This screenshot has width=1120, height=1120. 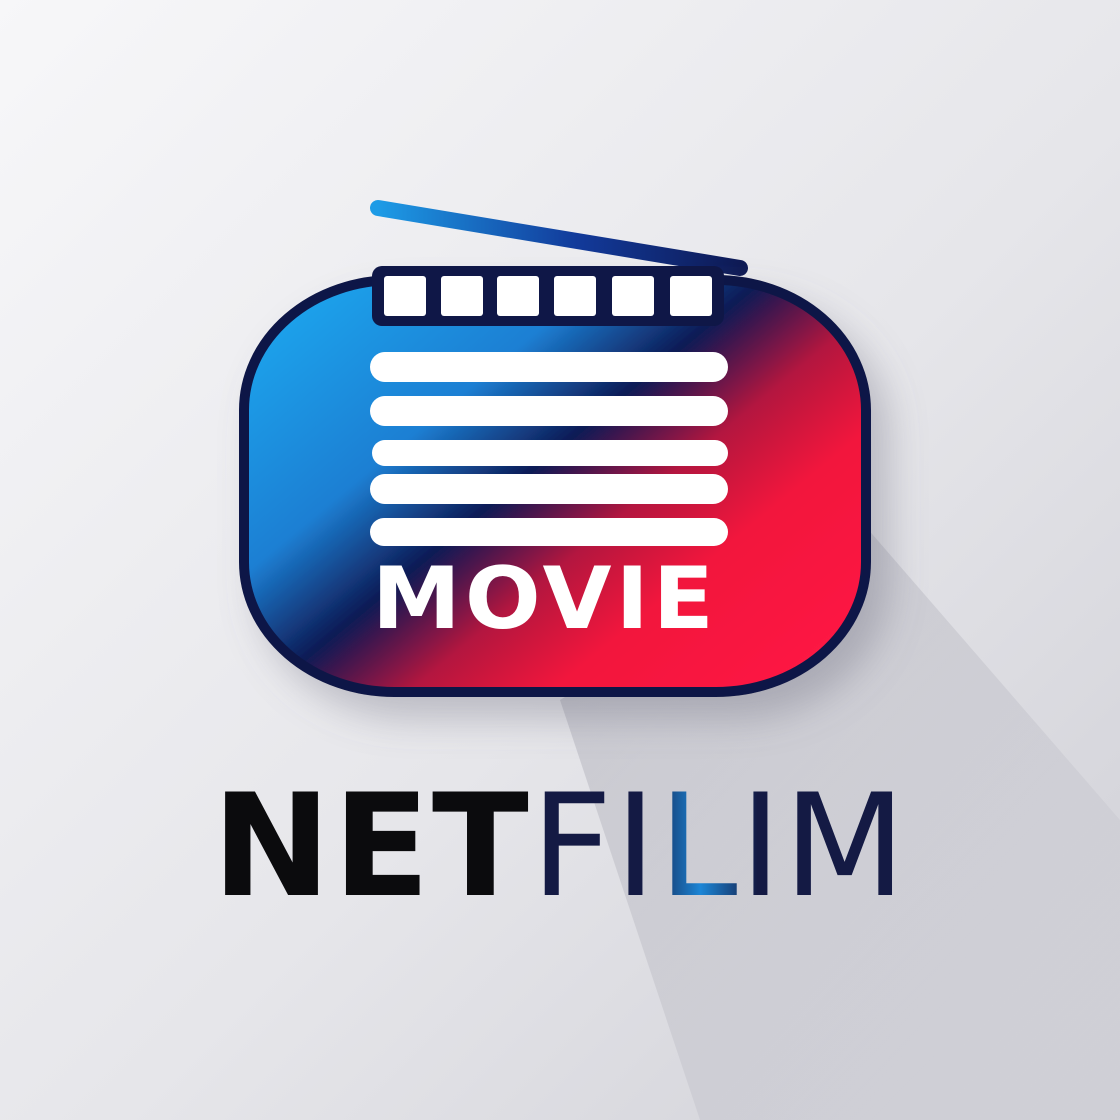 I want to click on badge-label: MOVIE, so click(x=545, y=599).